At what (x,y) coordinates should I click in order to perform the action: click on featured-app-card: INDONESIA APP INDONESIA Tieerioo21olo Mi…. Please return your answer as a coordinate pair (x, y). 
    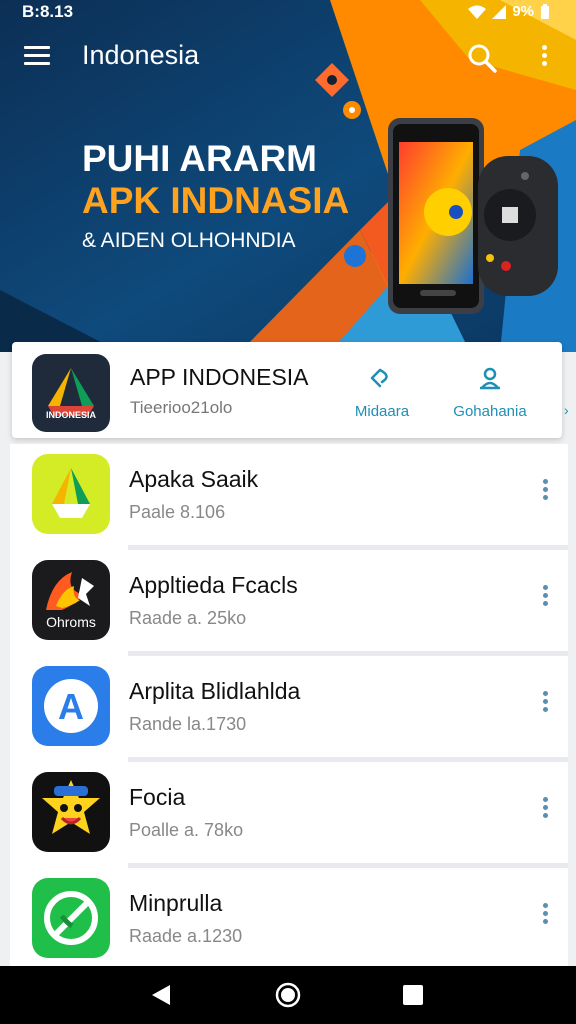
    Looking at the image, I should click on (290, 390).